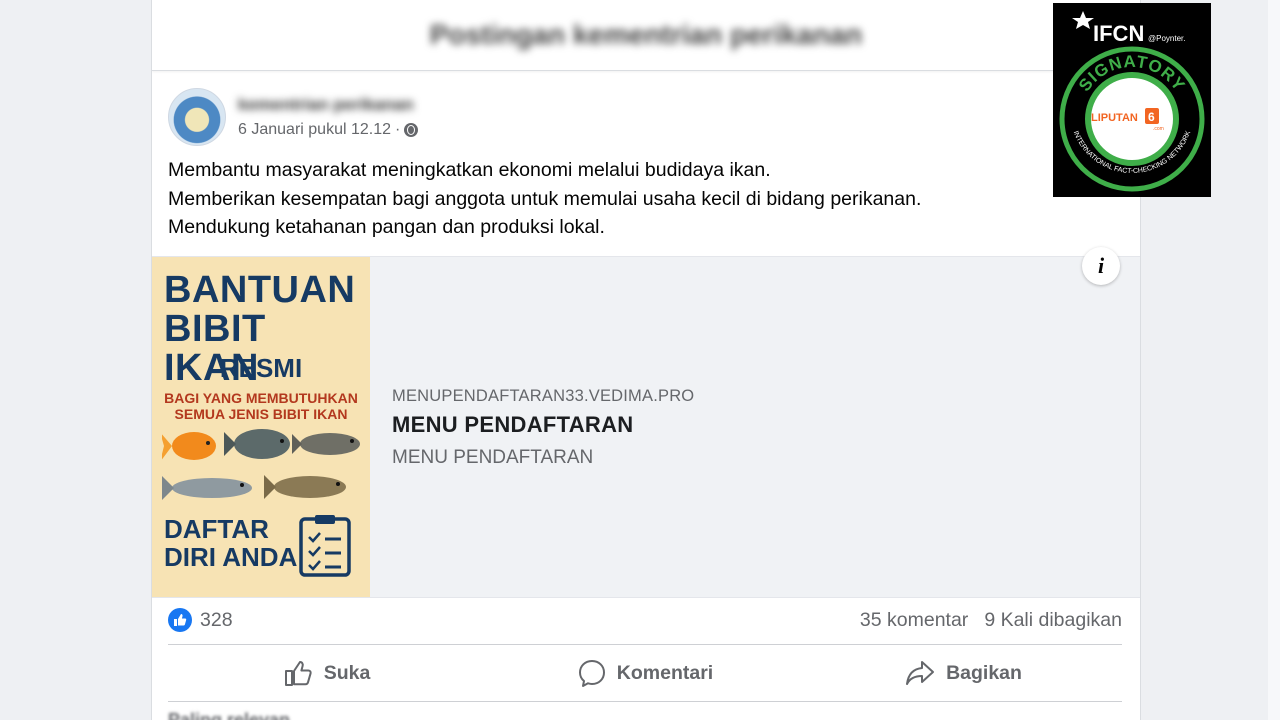  Describe the element at coordinates (984, 672) in the screenshot. I see `share-label: Bagikan` at that location.